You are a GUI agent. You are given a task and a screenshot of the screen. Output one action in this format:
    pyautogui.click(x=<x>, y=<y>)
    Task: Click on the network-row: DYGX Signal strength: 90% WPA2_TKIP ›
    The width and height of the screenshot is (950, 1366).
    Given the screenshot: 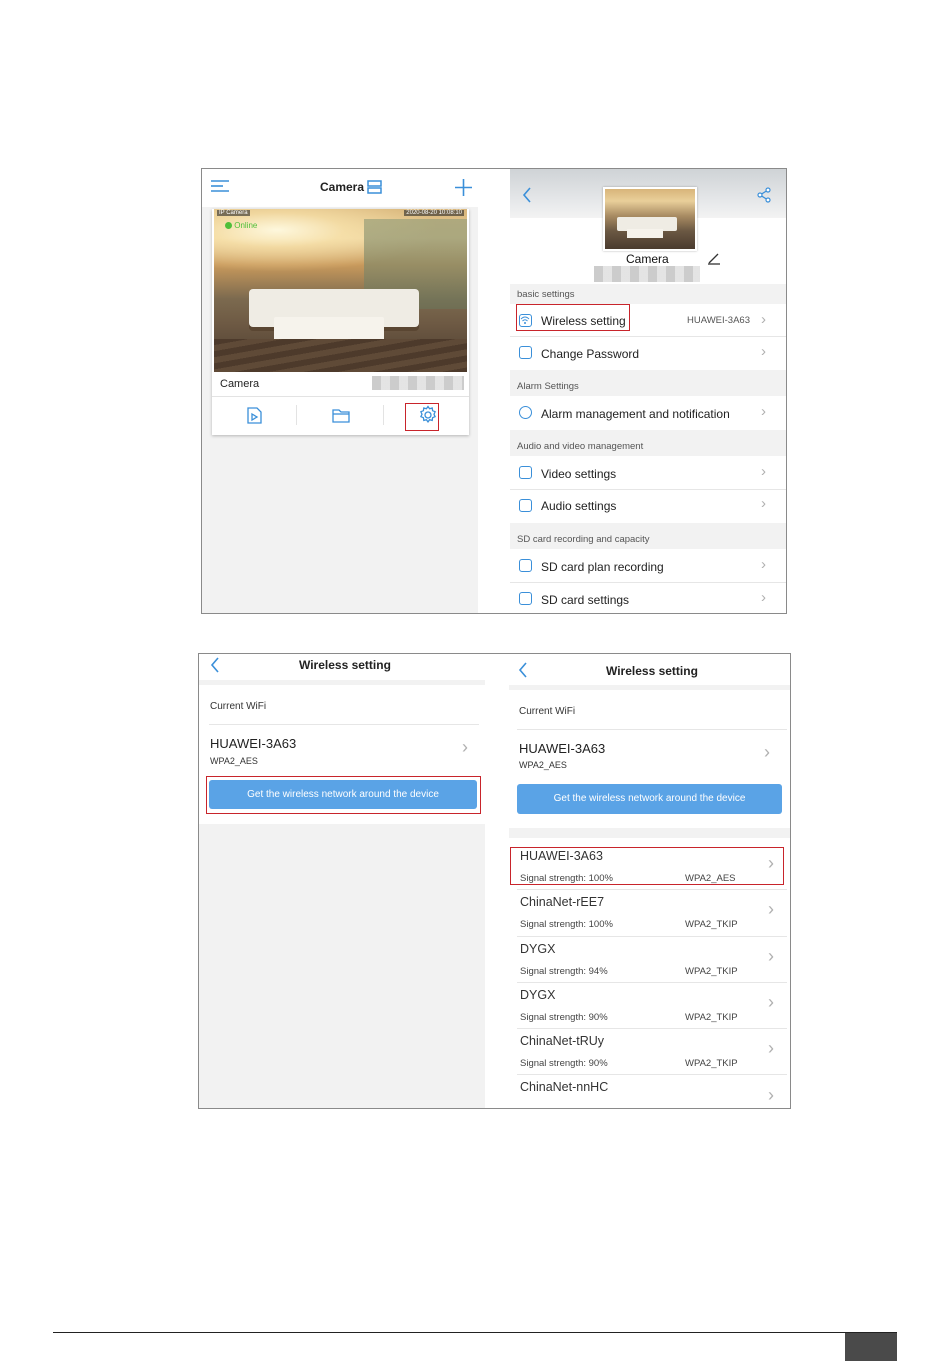 What is the action you would take?
    pyautogui.click(x=649, y=1008)
    